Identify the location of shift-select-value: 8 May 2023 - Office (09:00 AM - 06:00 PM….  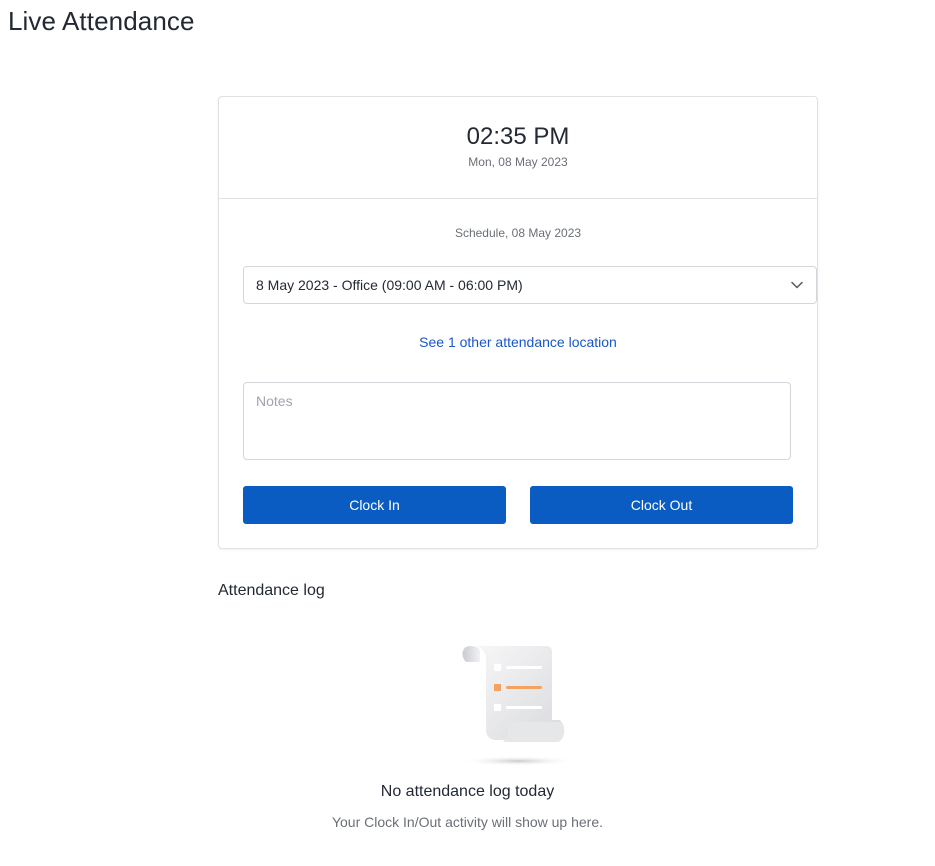
(389, 285).